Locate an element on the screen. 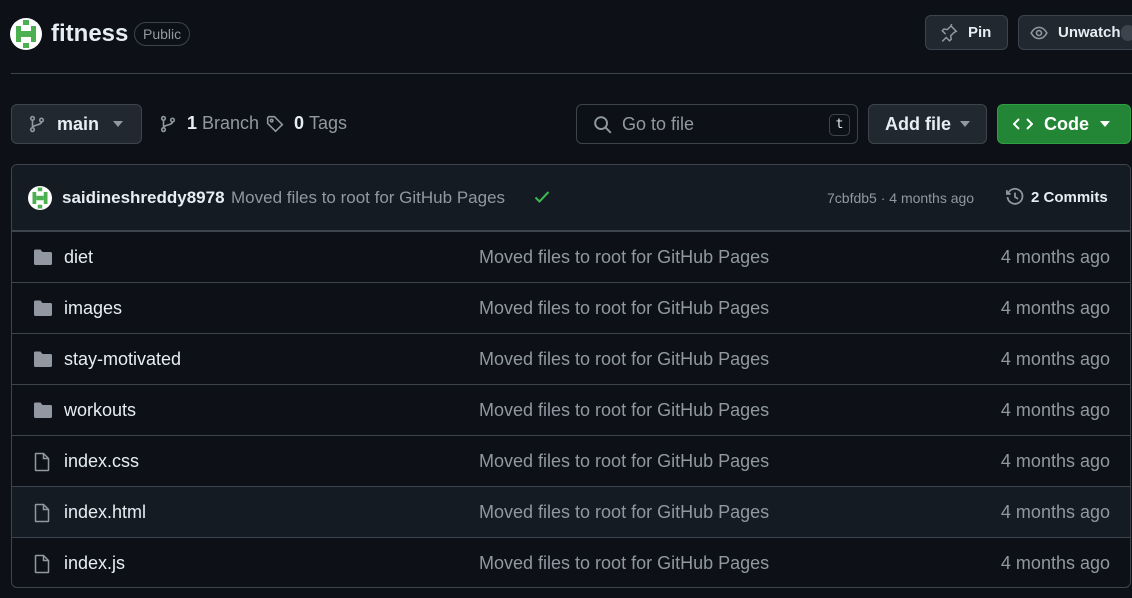 This screenshot has height=598, width=1132. file-name: workouts is located at coordinates (100, 410).